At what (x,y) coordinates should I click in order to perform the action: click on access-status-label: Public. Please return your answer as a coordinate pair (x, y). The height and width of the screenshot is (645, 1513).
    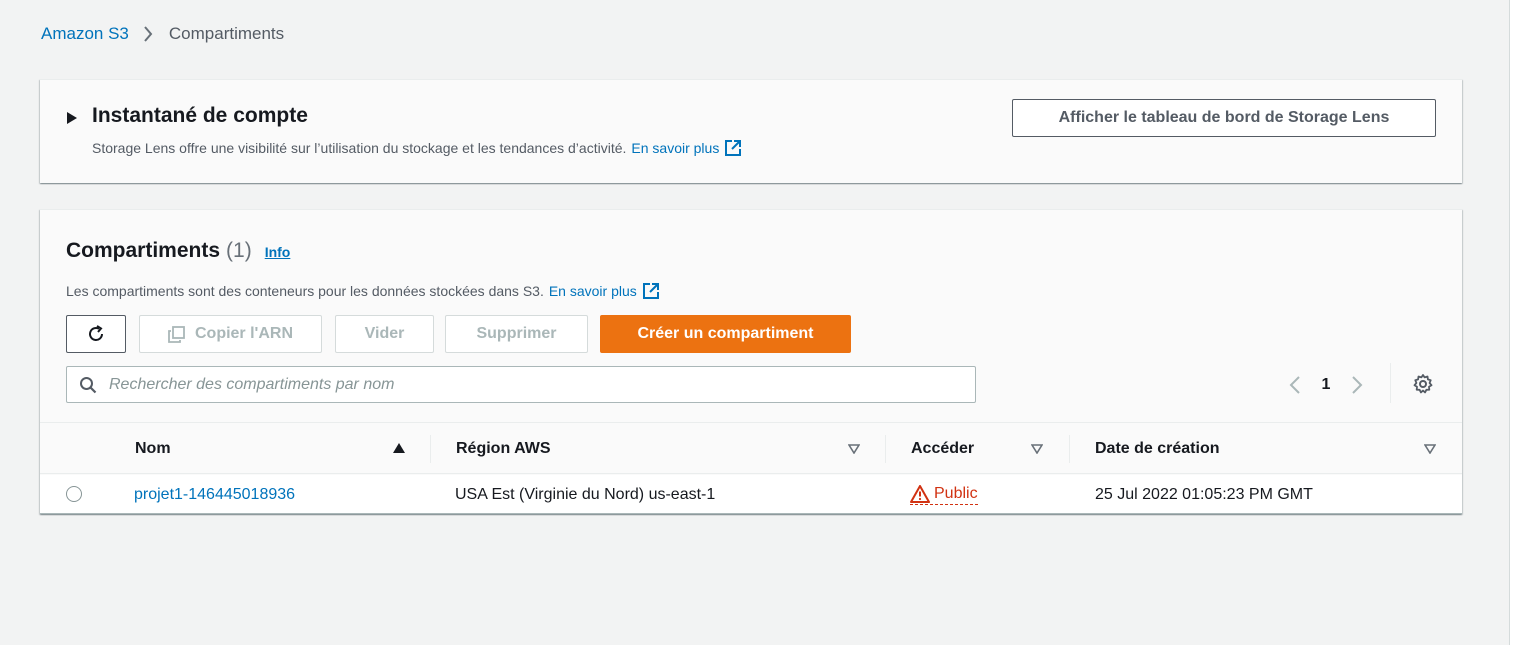
    Looking at the image, I should click on (956, 493).